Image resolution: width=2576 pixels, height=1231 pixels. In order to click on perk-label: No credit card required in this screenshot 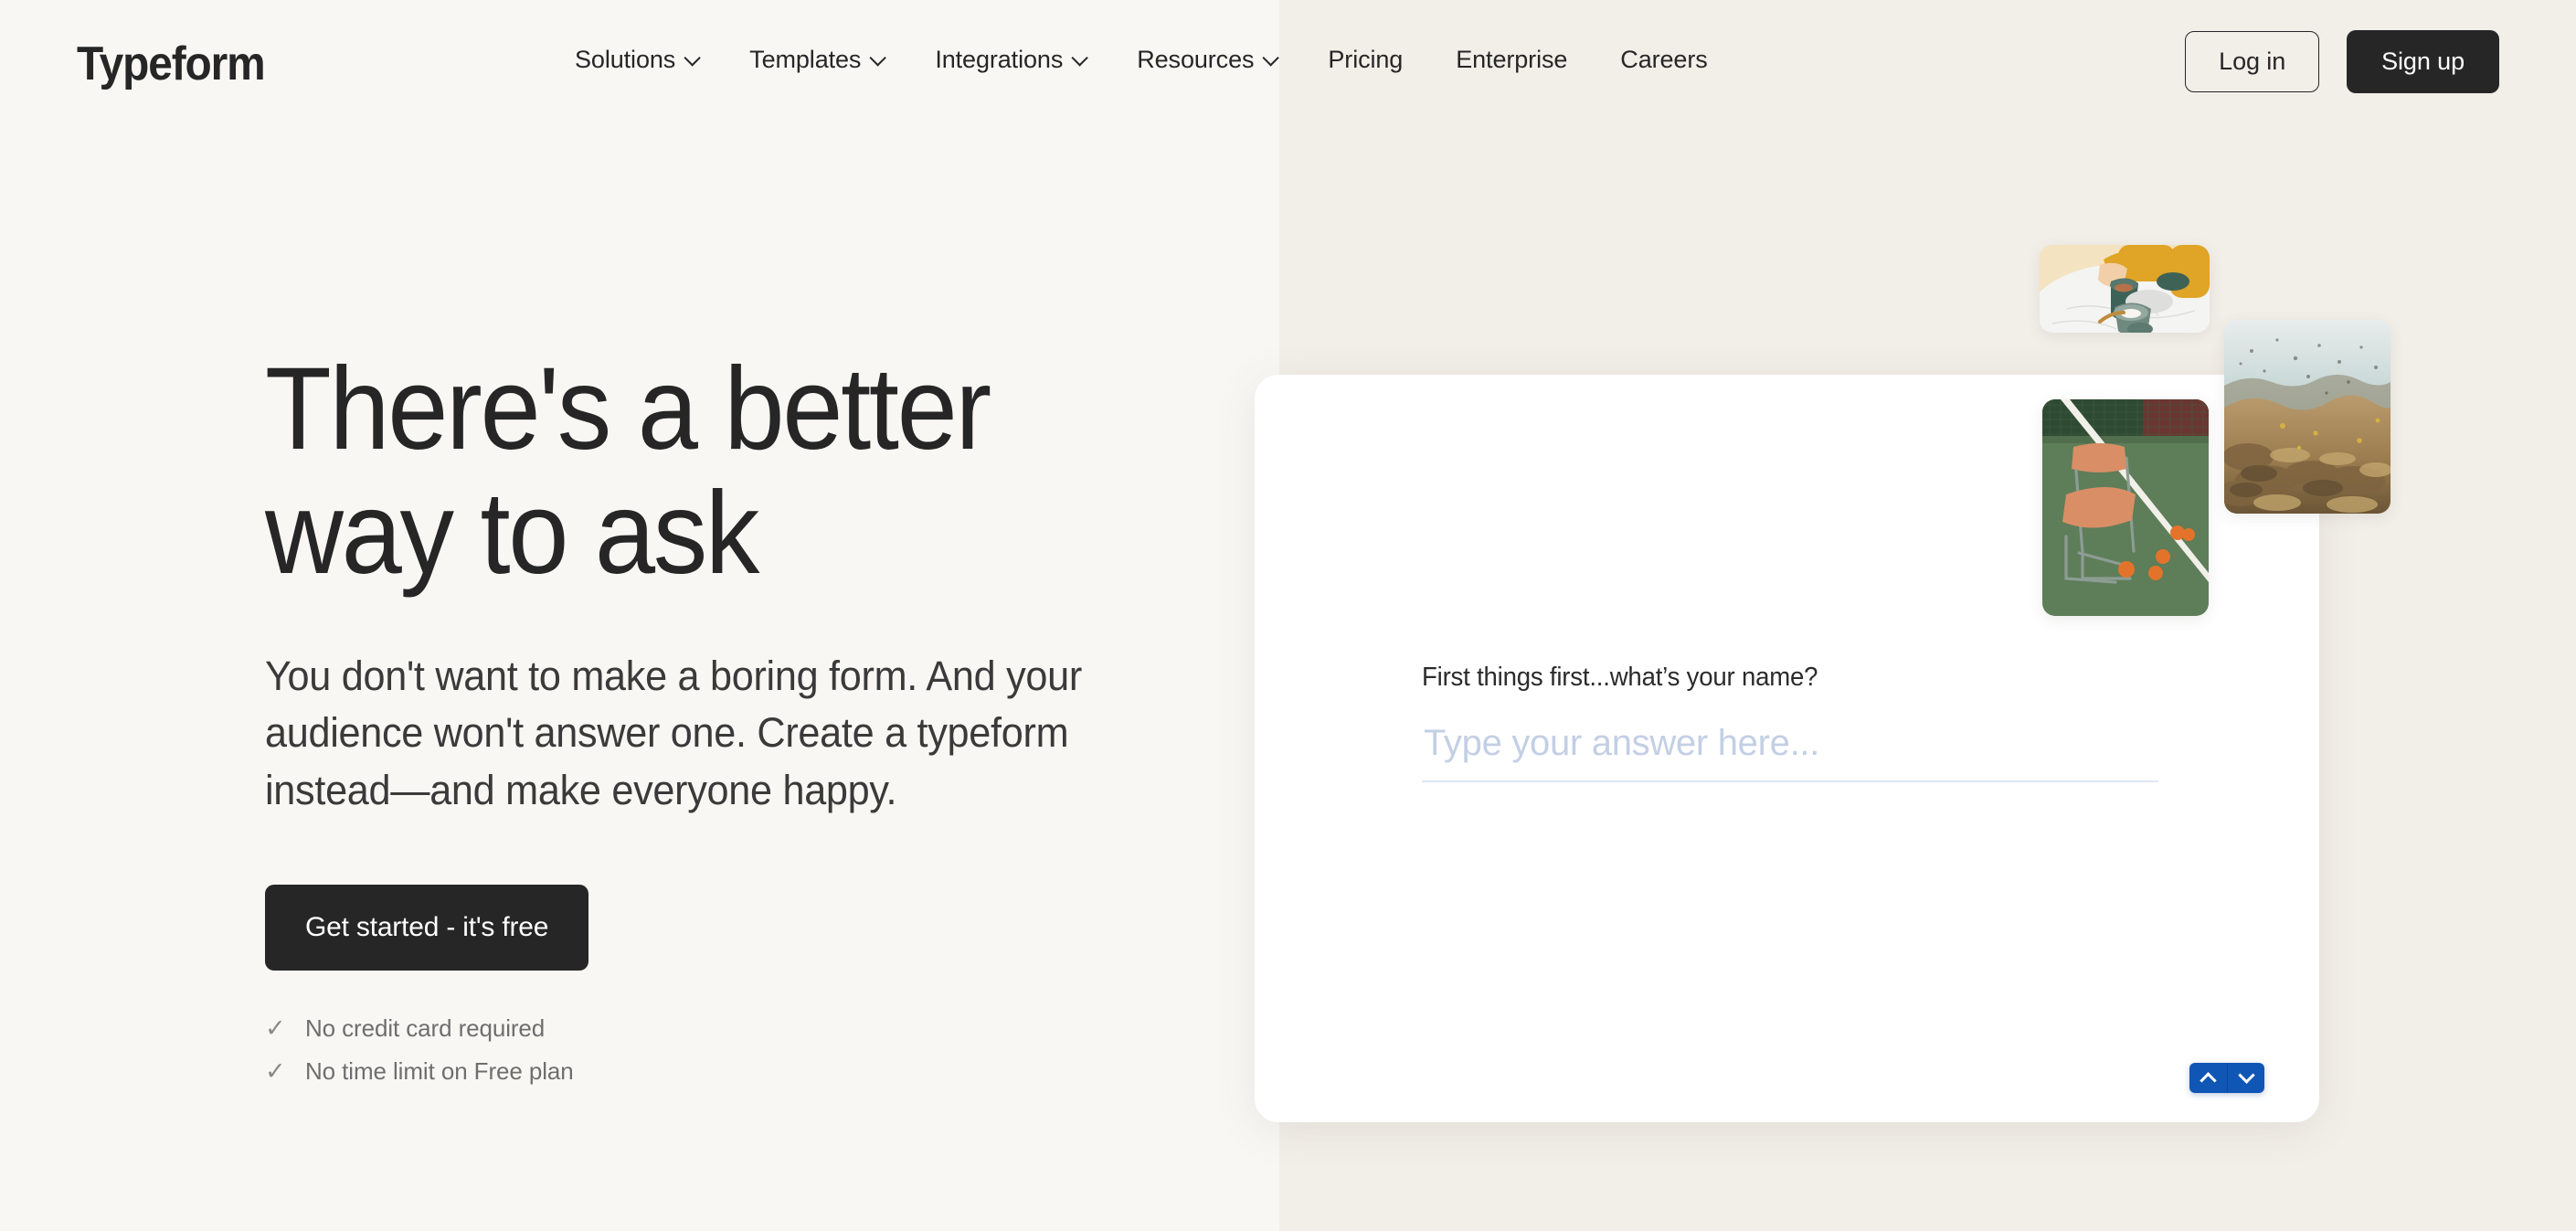, I will do `click(425, 1027)`.